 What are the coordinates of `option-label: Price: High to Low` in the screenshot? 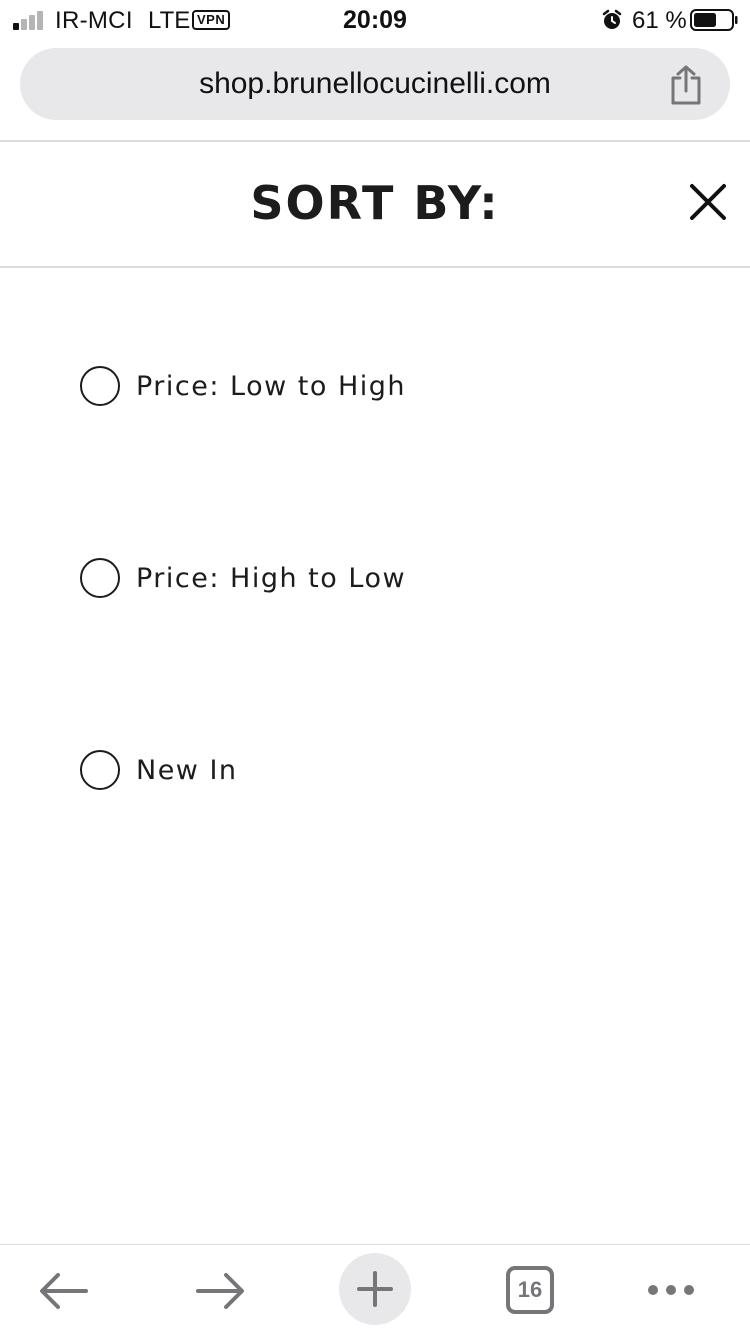 It's located at (271, 578).